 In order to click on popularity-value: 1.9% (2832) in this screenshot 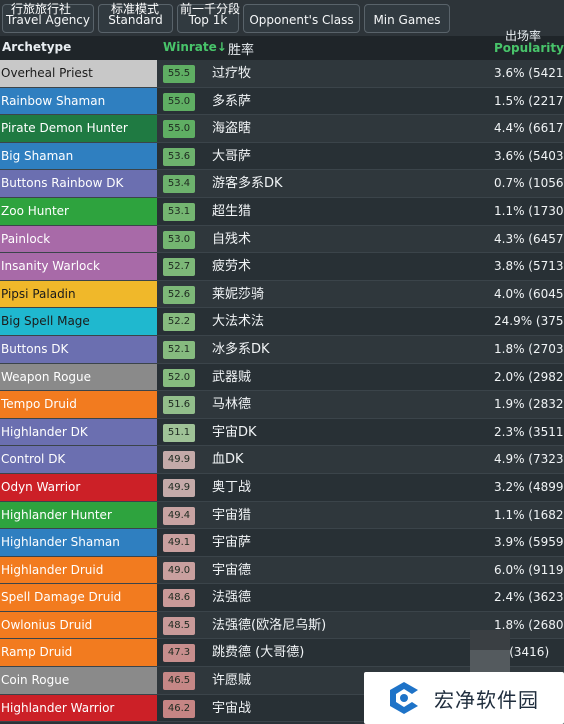, I will do `click(529, 404)`.